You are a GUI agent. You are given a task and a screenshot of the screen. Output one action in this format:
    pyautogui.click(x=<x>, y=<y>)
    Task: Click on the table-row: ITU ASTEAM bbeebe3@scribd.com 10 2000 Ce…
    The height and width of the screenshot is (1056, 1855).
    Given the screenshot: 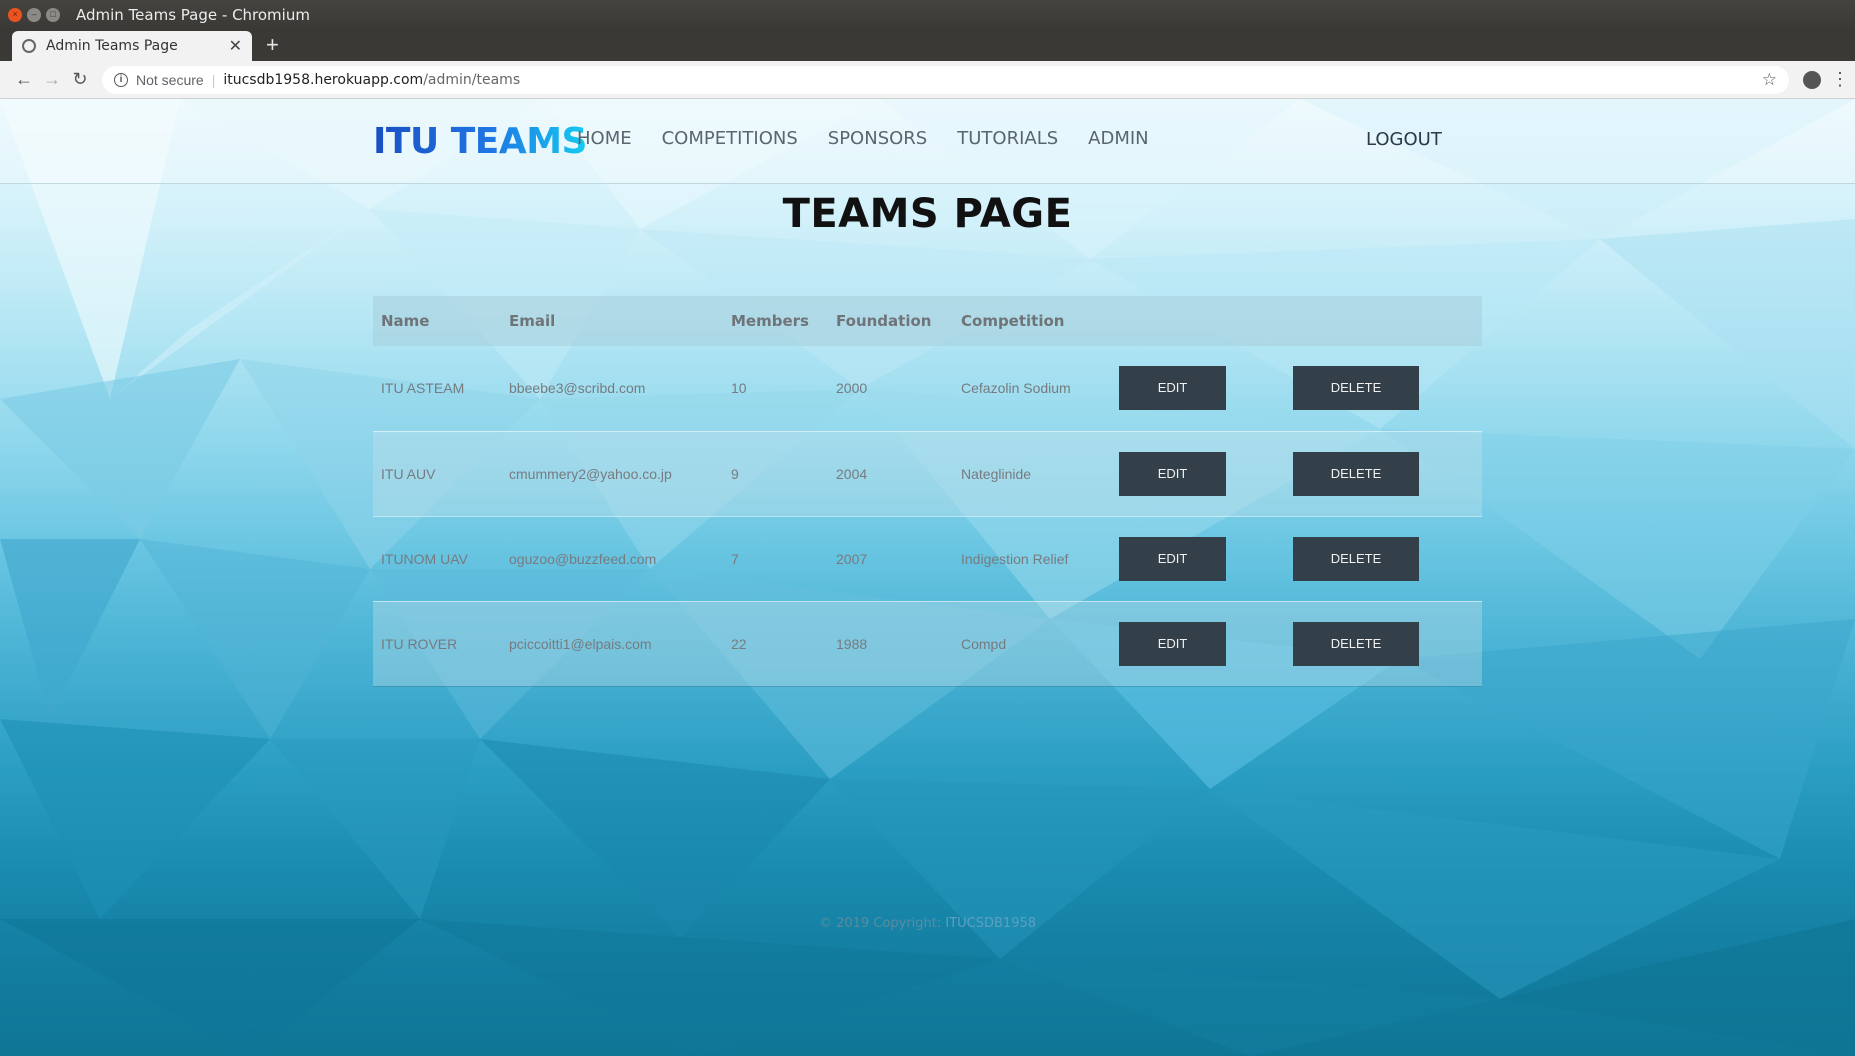 What is the action you would take?
    pyautogui.click(x=927, y=388)
    